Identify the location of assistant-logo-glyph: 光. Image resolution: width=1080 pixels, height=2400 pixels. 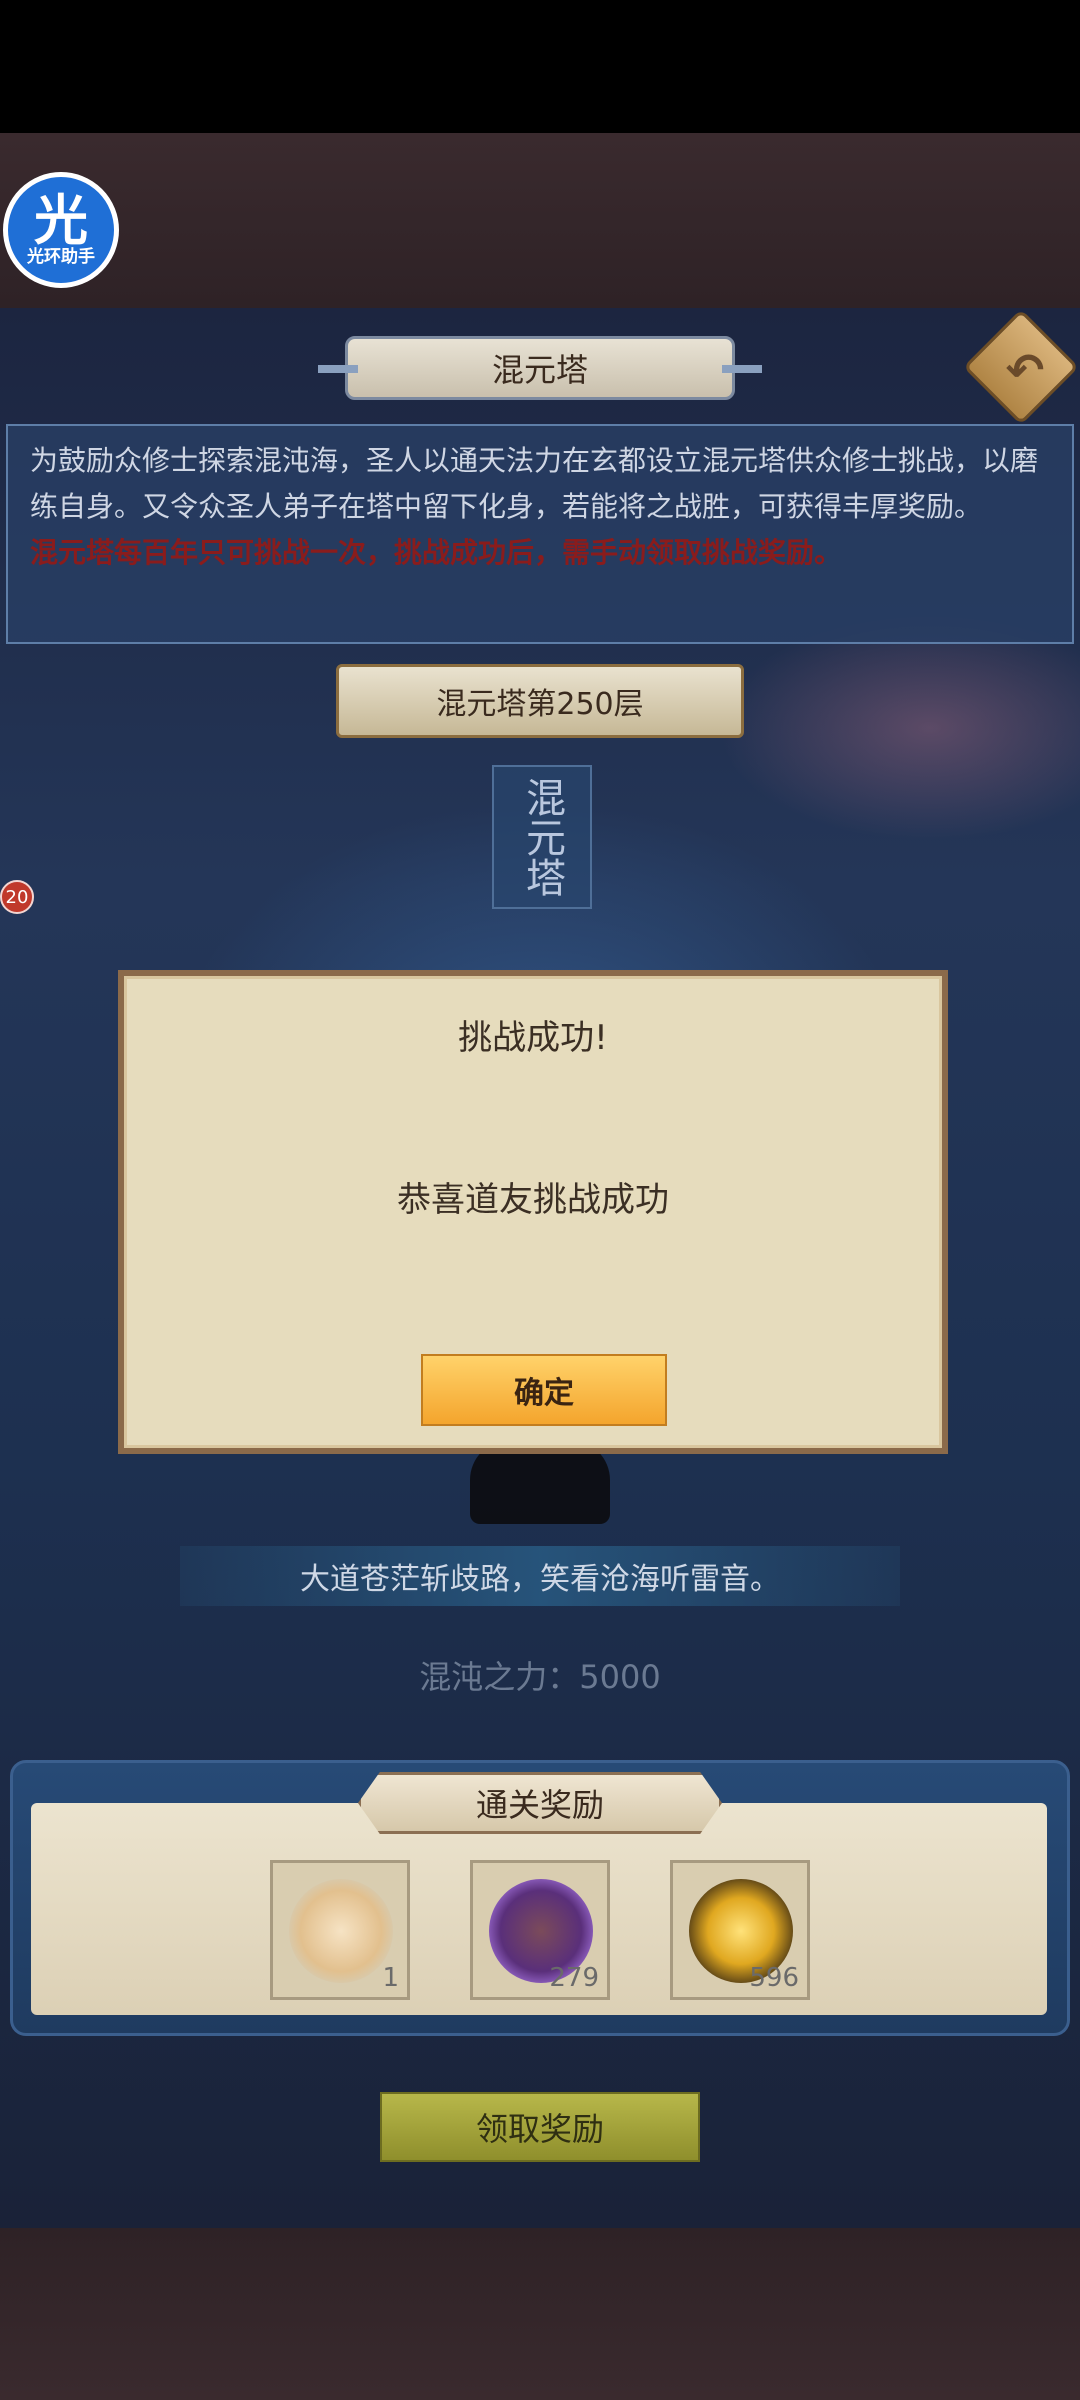
(61, 220).